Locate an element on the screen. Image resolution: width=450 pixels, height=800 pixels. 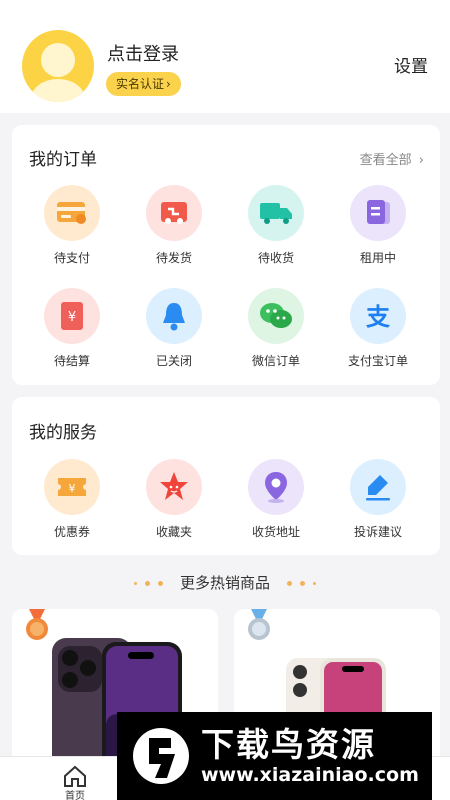
realname-verify-button: 实名认证 › is located at coordinates (143, 84).